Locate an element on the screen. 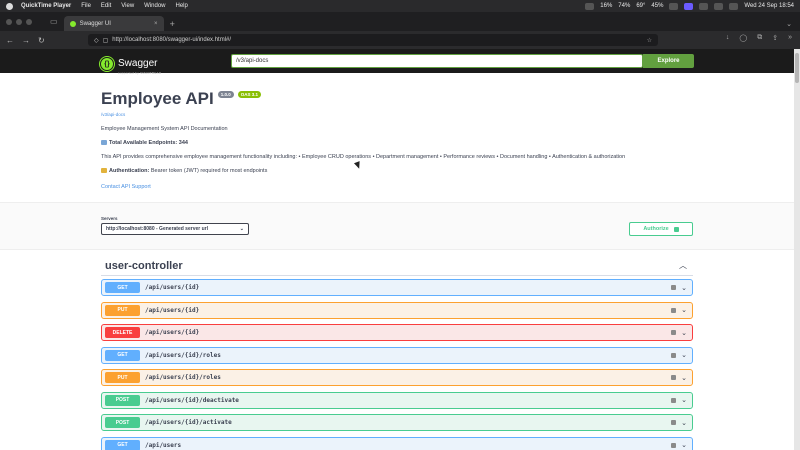 Image resolution: width=800 pixels, height=450 pixels. extensions-icon: ⧉ is located at coordinates (759, 38).